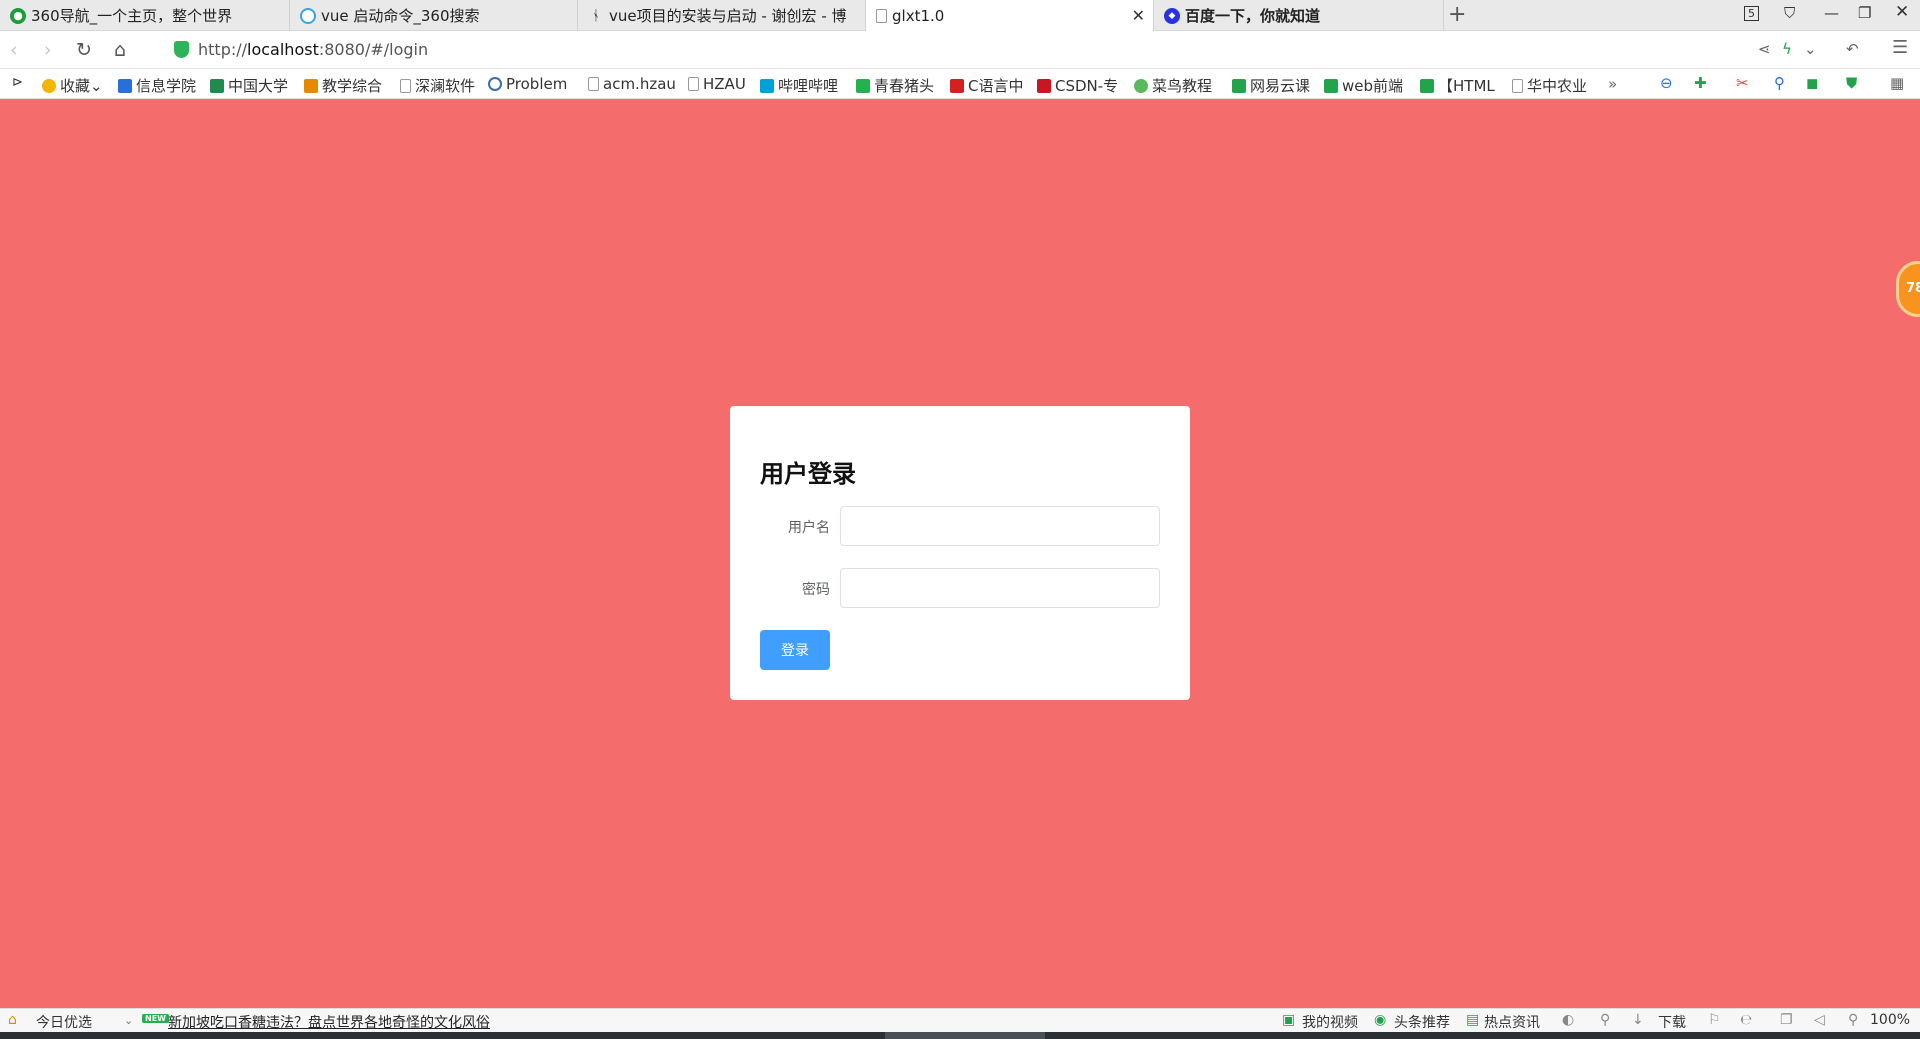 The image size is (1920, 1039). What do you see at coordinates (311, 85) in the screenshot?
I see `layers-icon` at bounding box center [311, 85].